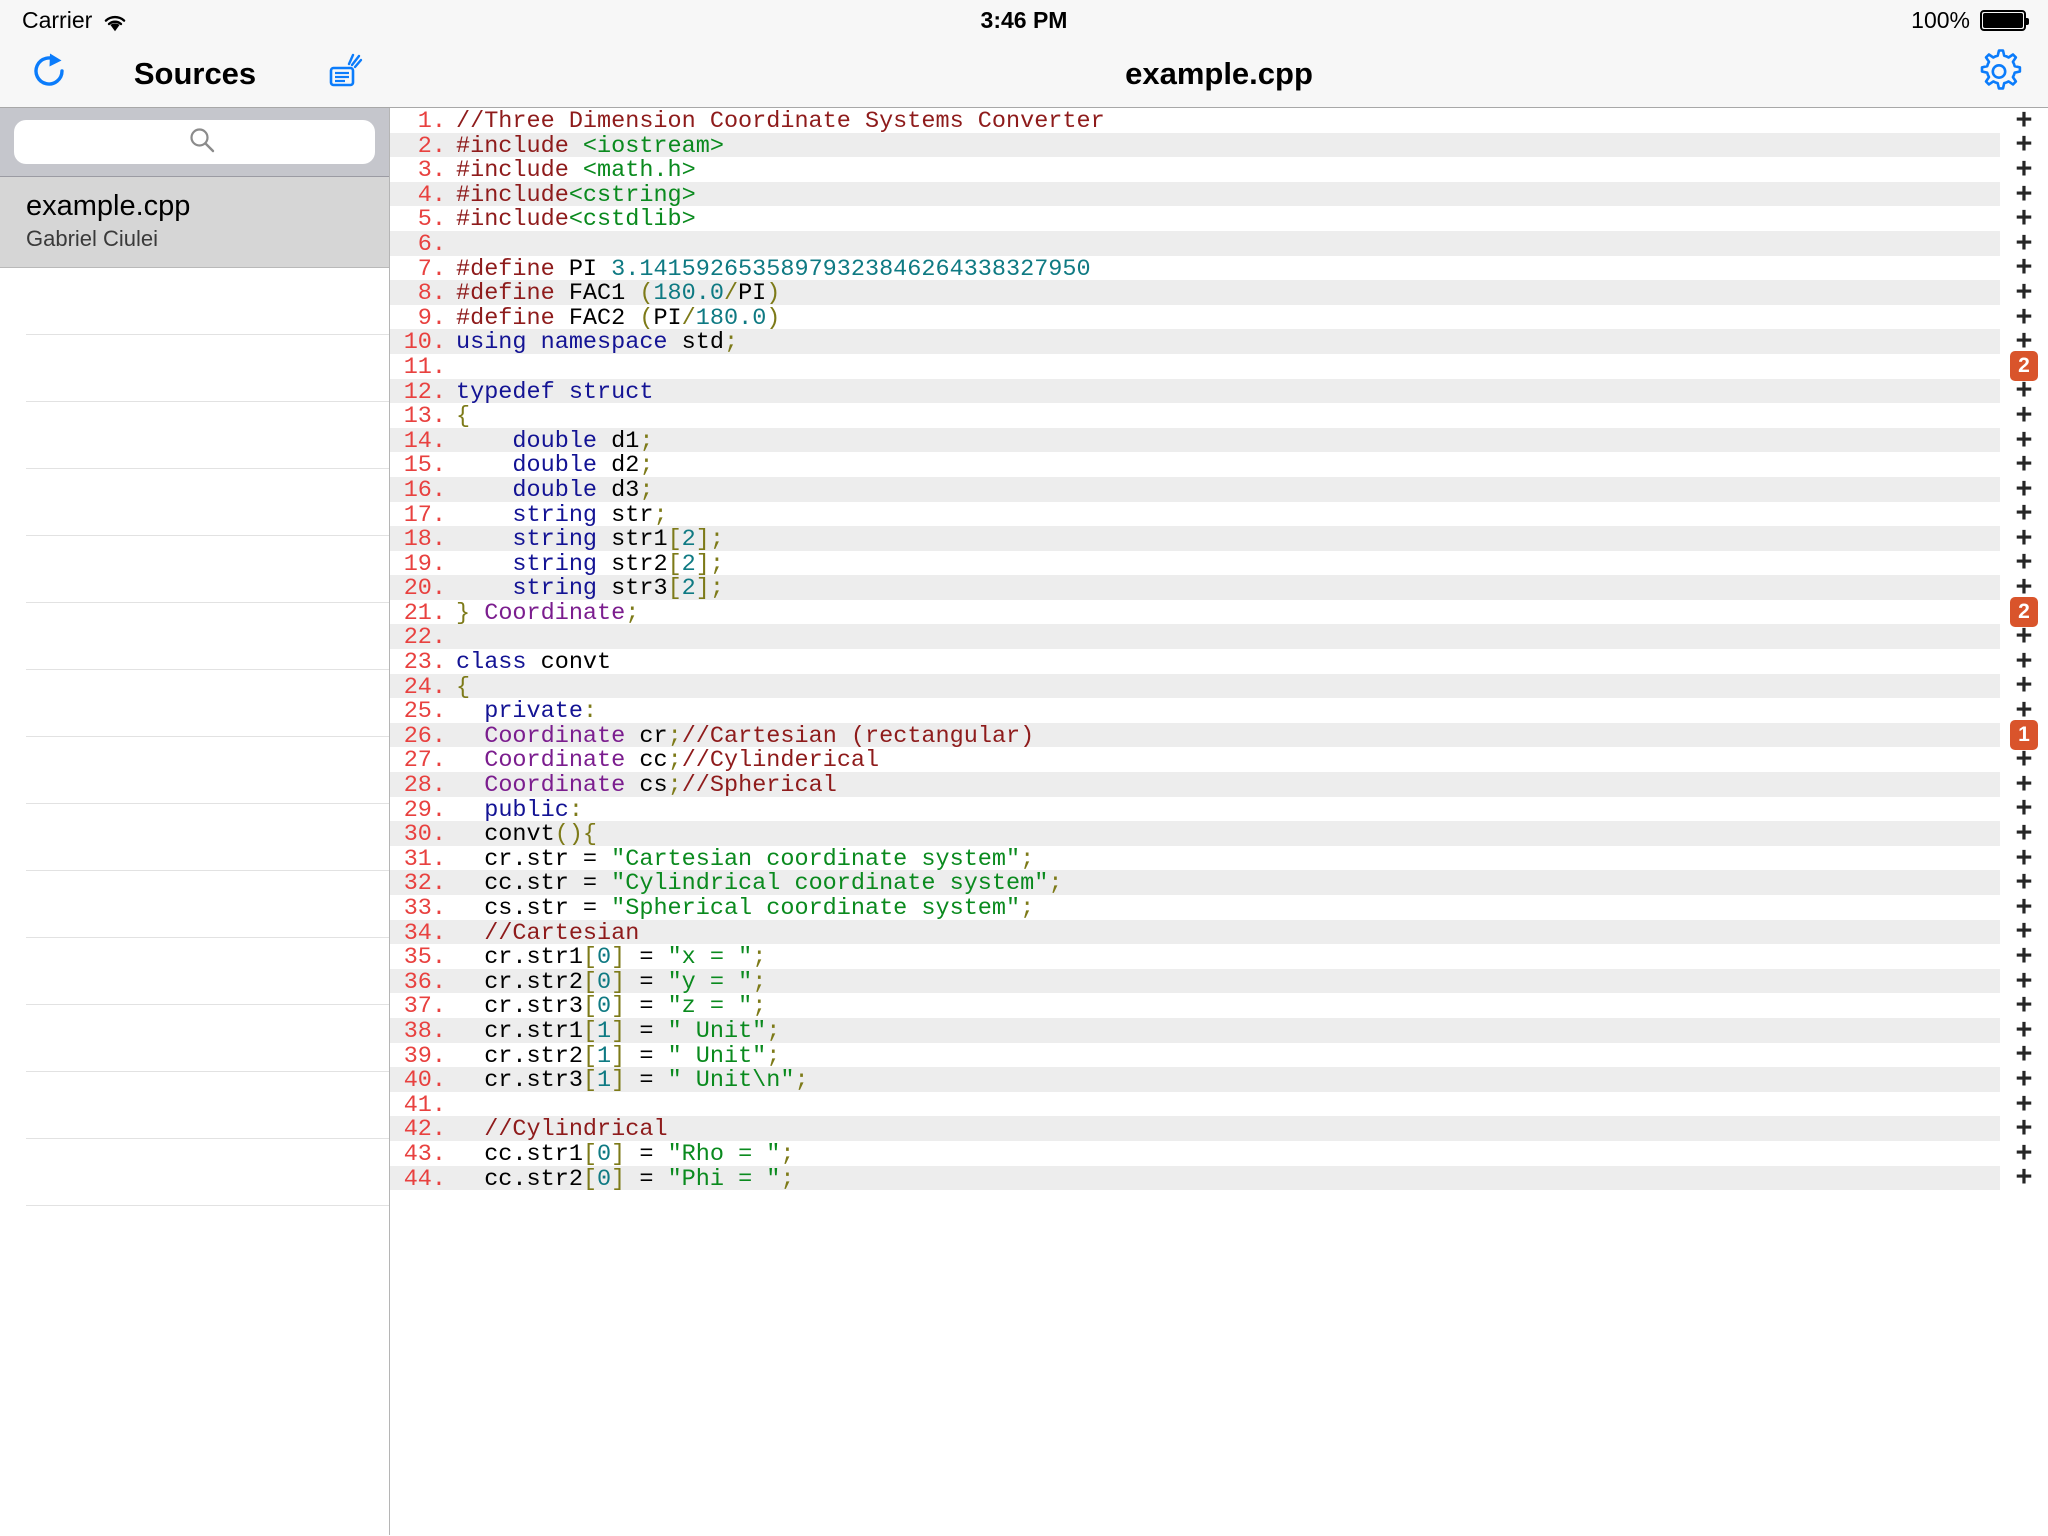  Describe the element at coordinates (1219, 686) in the screenshot. I see `code-line: 24.{+` at that location.